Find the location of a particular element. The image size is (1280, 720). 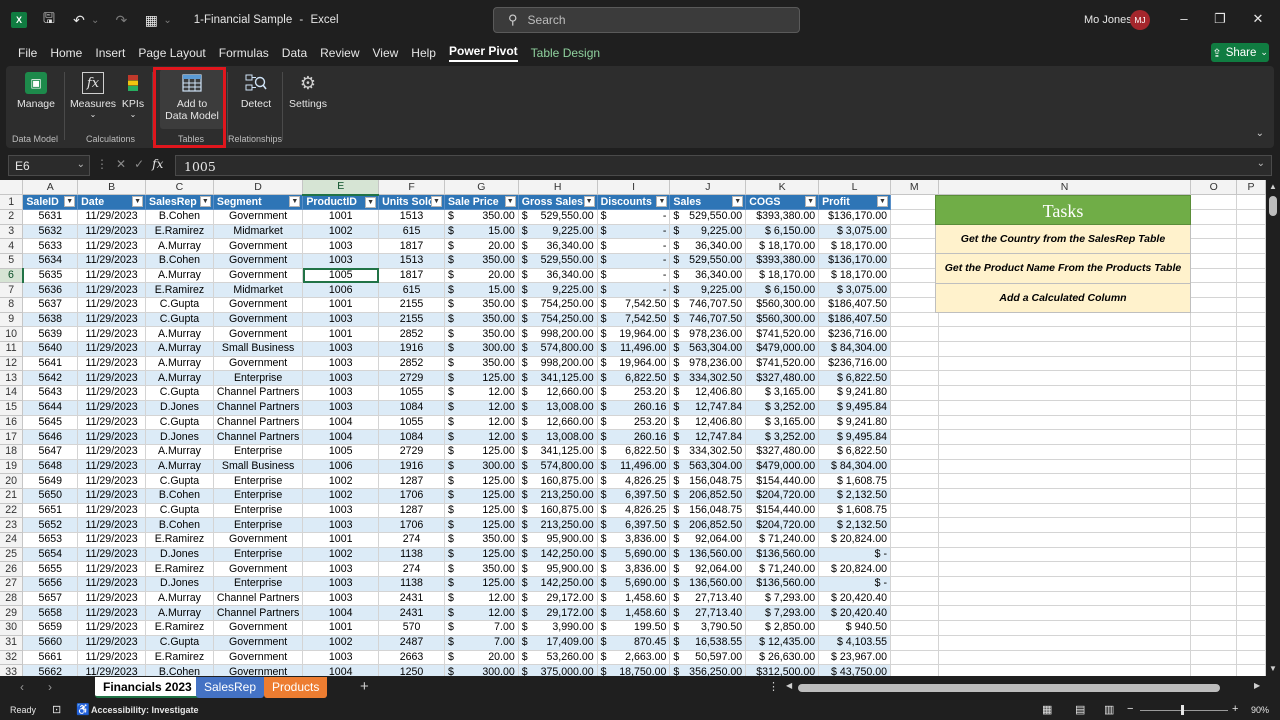

cell: $4,826.25 is located at coordinates (634, 511).